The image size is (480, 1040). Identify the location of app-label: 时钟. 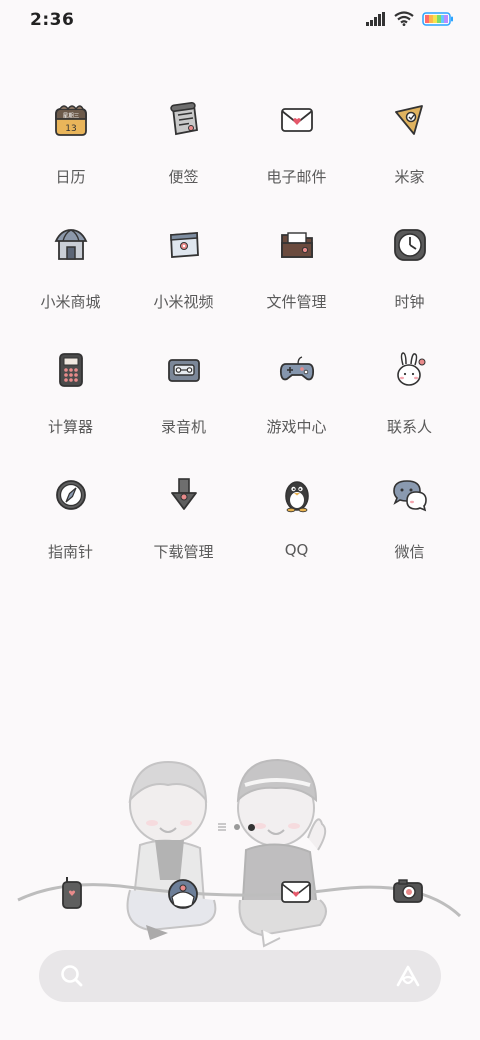
(409, 302).